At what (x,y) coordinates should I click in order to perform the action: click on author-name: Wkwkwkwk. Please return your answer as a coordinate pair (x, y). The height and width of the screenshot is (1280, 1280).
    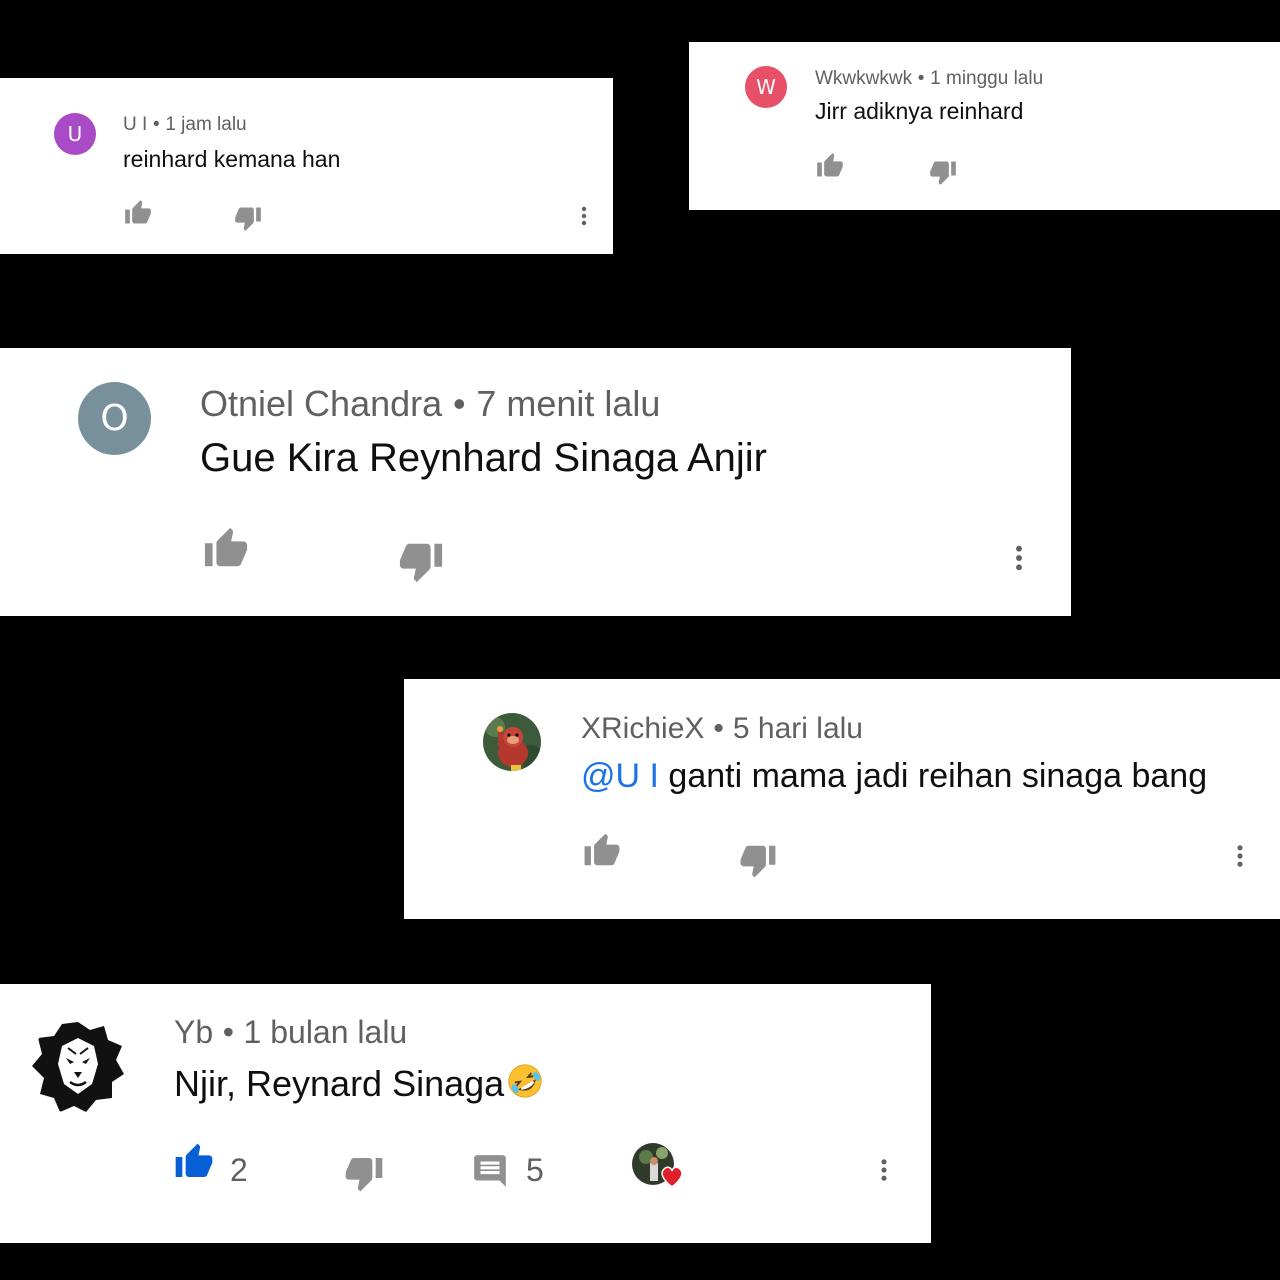
    Looking at the image, I should click on (863, 78).